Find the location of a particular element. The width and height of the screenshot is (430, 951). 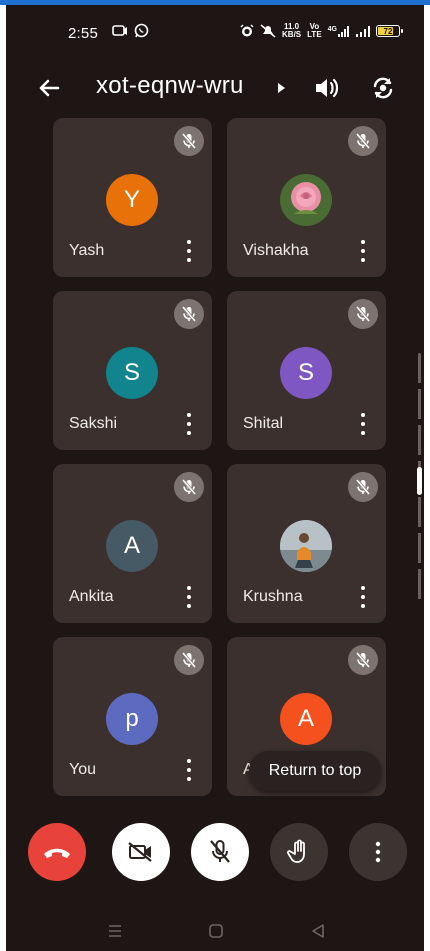

battery-level: 72 is located at coordinates (388, 31).